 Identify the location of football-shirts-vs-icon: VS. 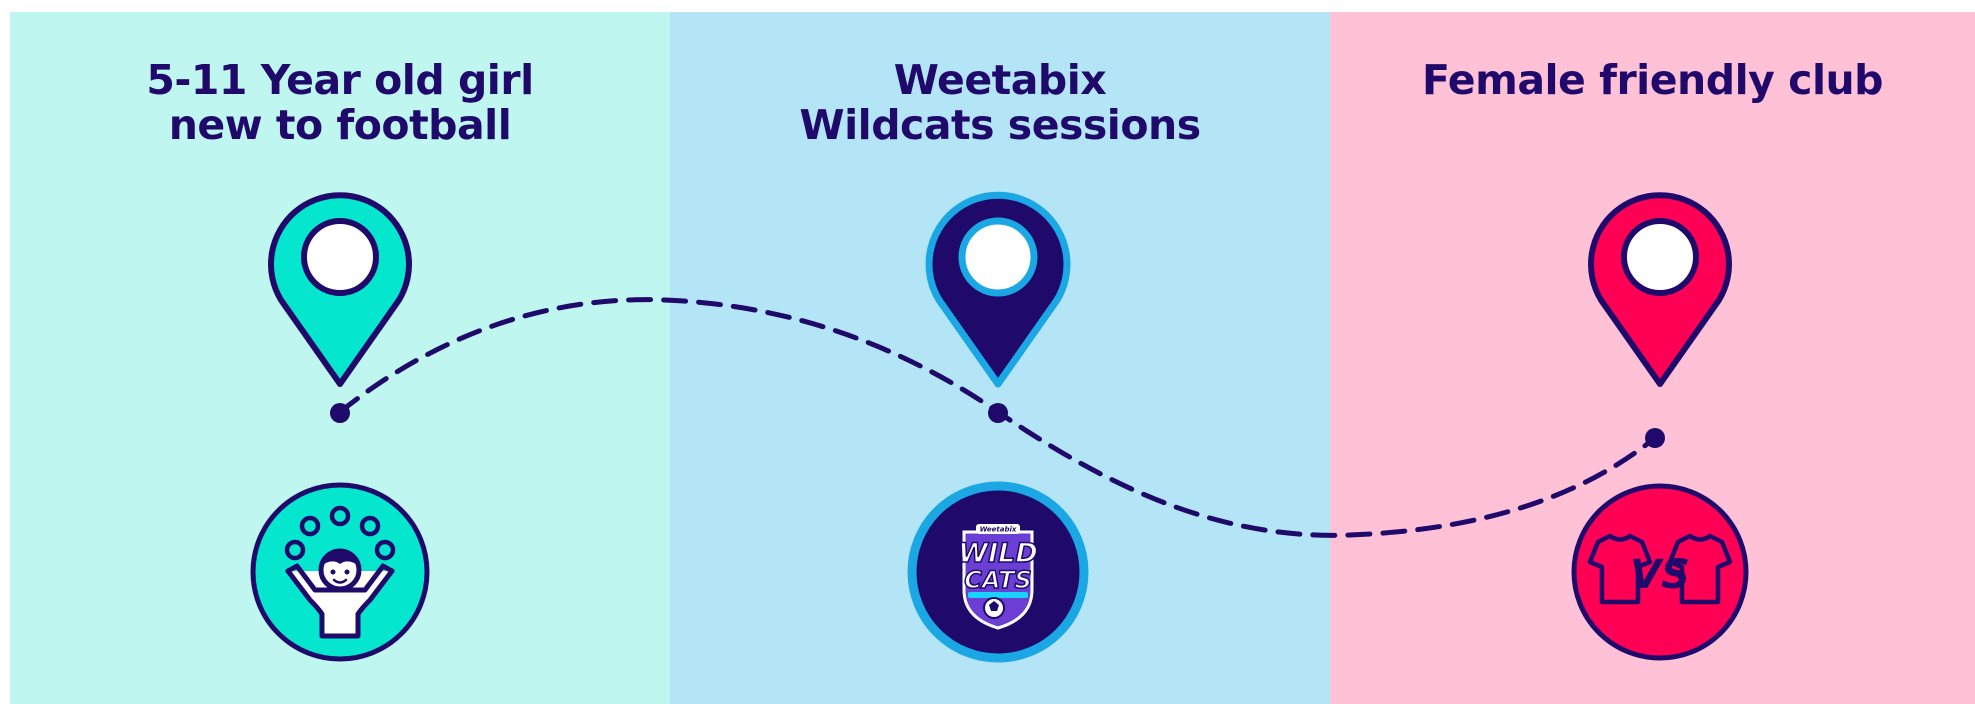
(1660, 572).